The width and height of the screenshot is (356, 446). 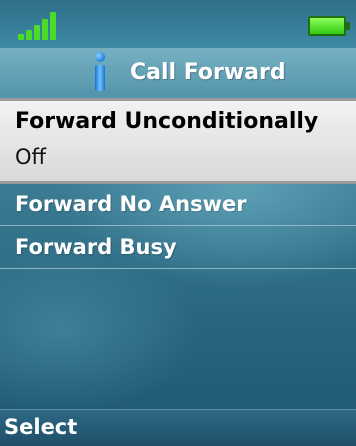 What do you see at coordinates (100, 72) in the screenshot?
I see `info-icon` at bounding box center [100, 72].